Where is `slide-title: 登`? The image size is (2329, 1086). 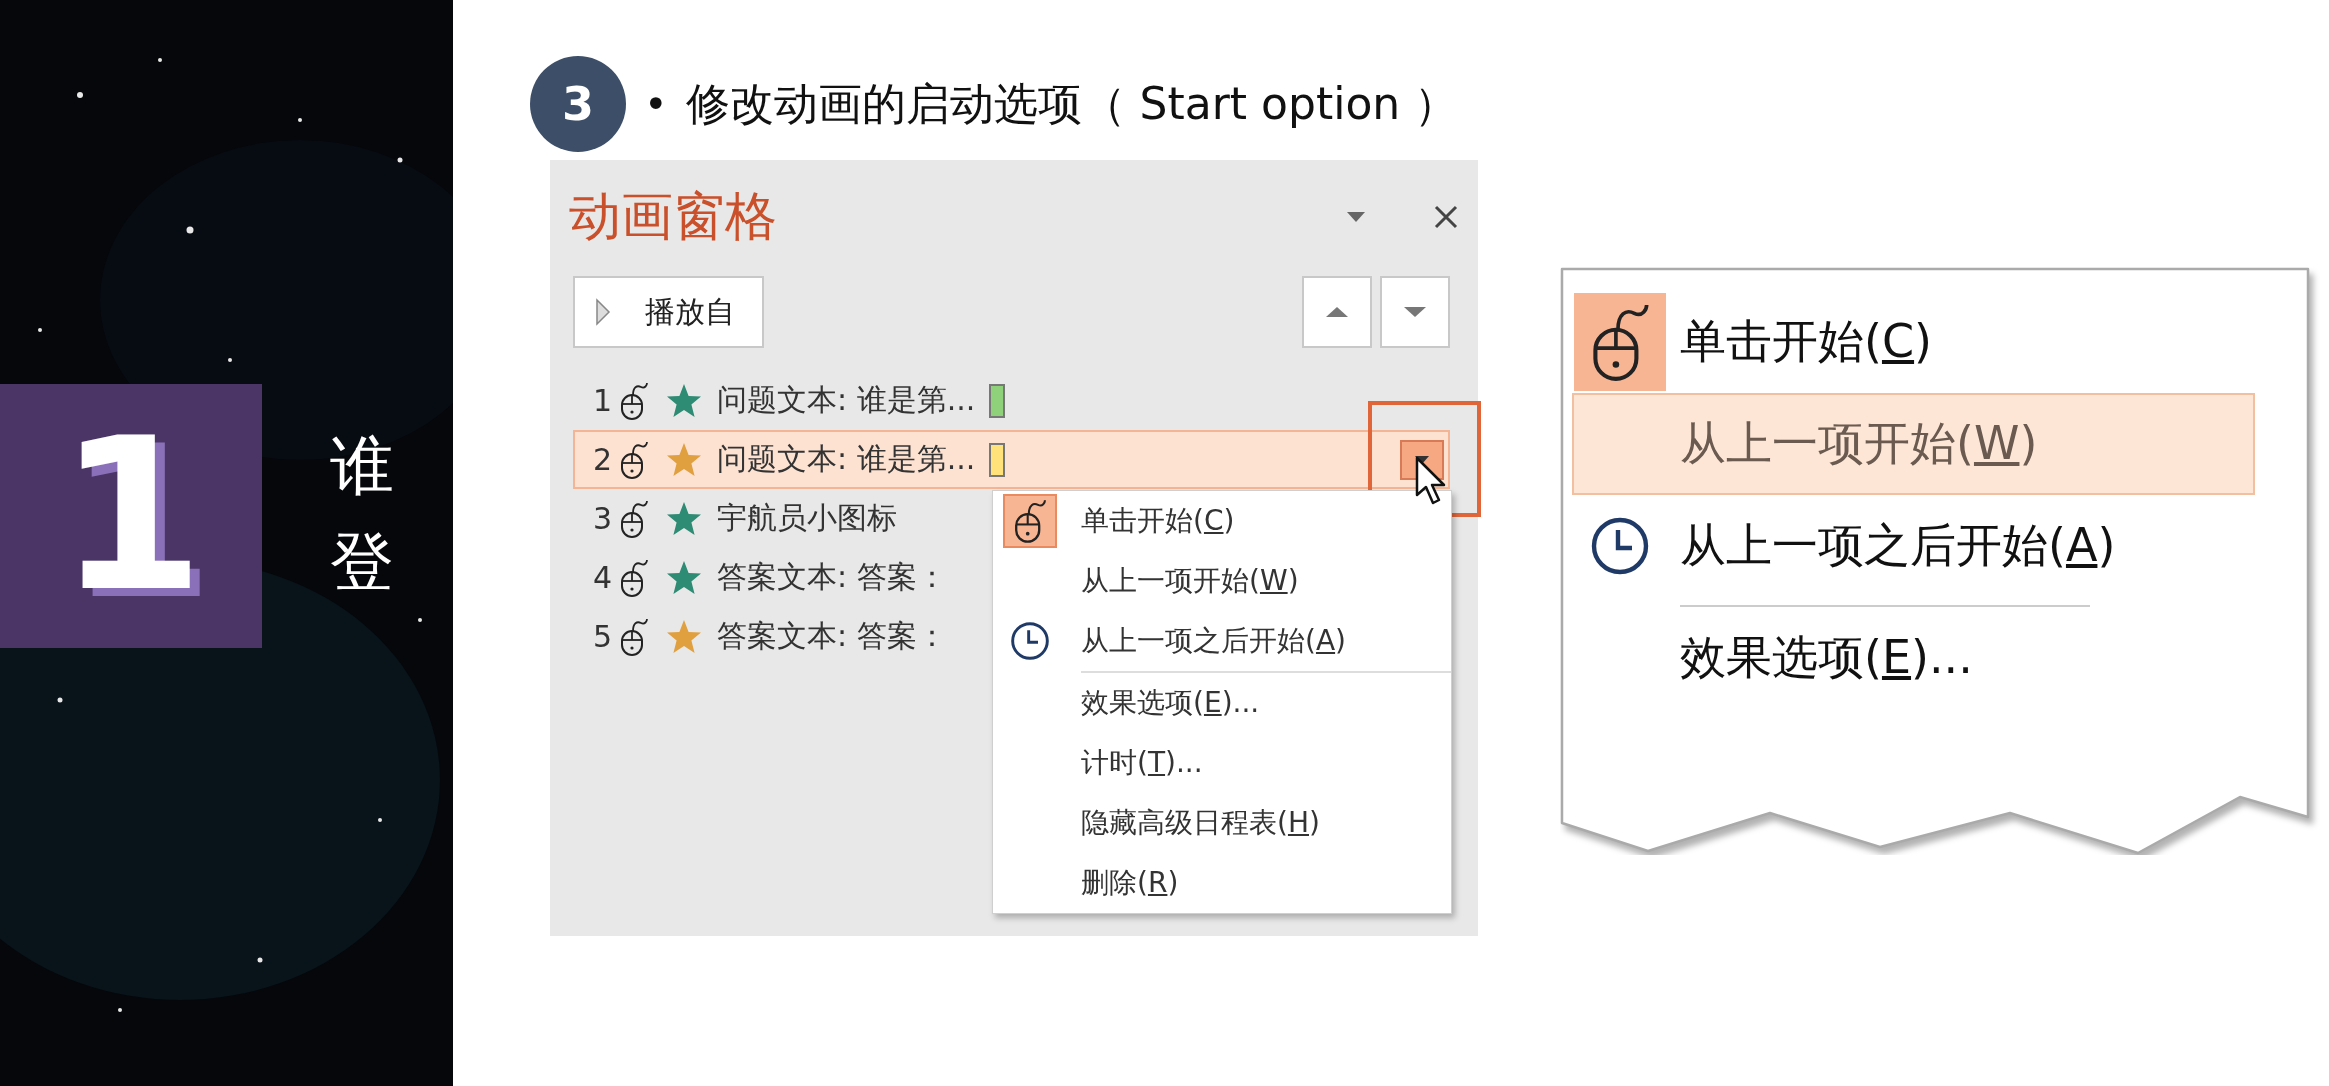 slide-title: 登 is located at coordinates (362, 562).